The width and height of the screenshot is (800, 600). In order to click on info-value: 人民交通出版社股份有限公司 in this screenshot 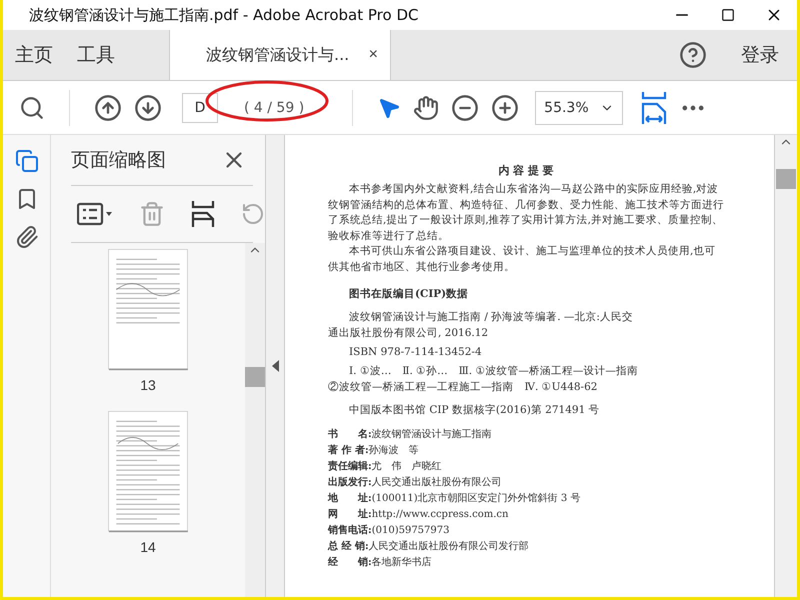, I will do `click(437, 483)`.